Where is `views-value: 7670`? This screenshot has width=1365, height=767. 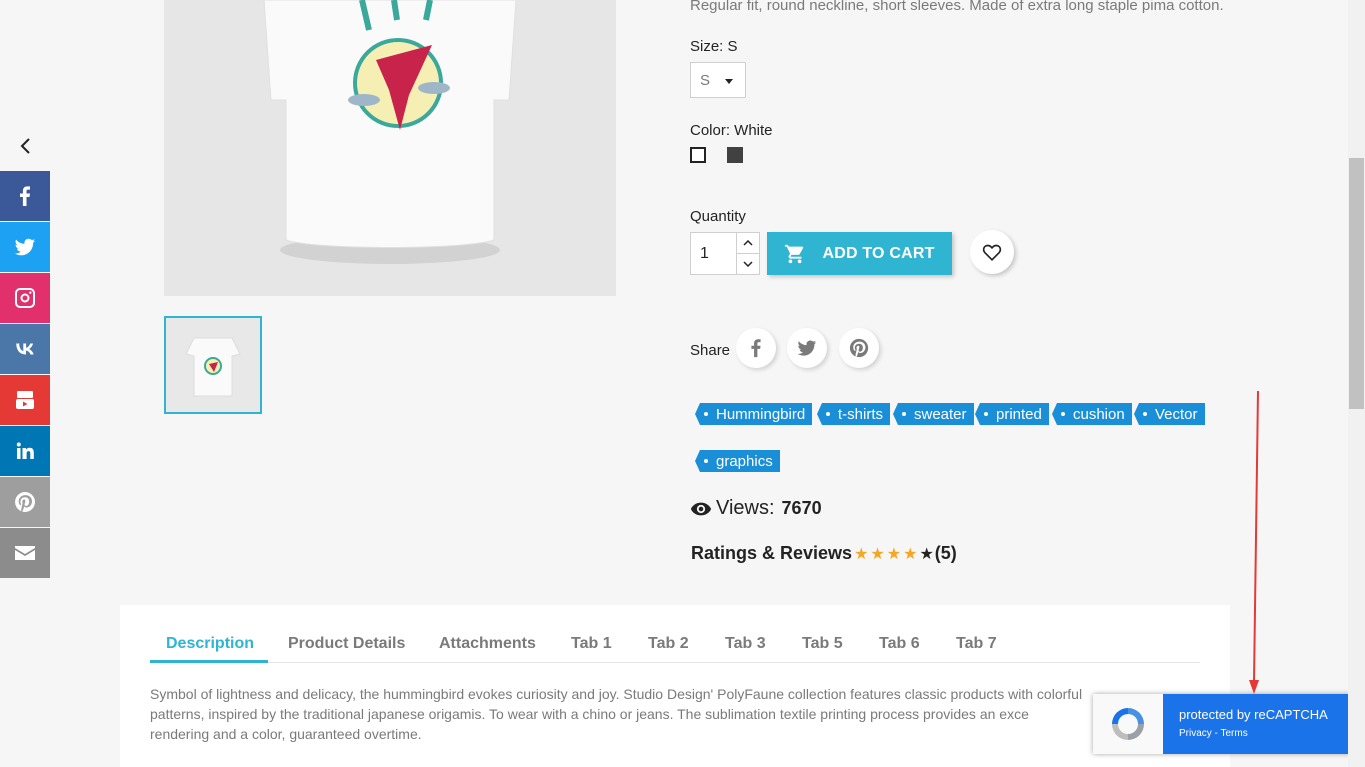
views-value: 7670 is located at coordinates (801, 508).